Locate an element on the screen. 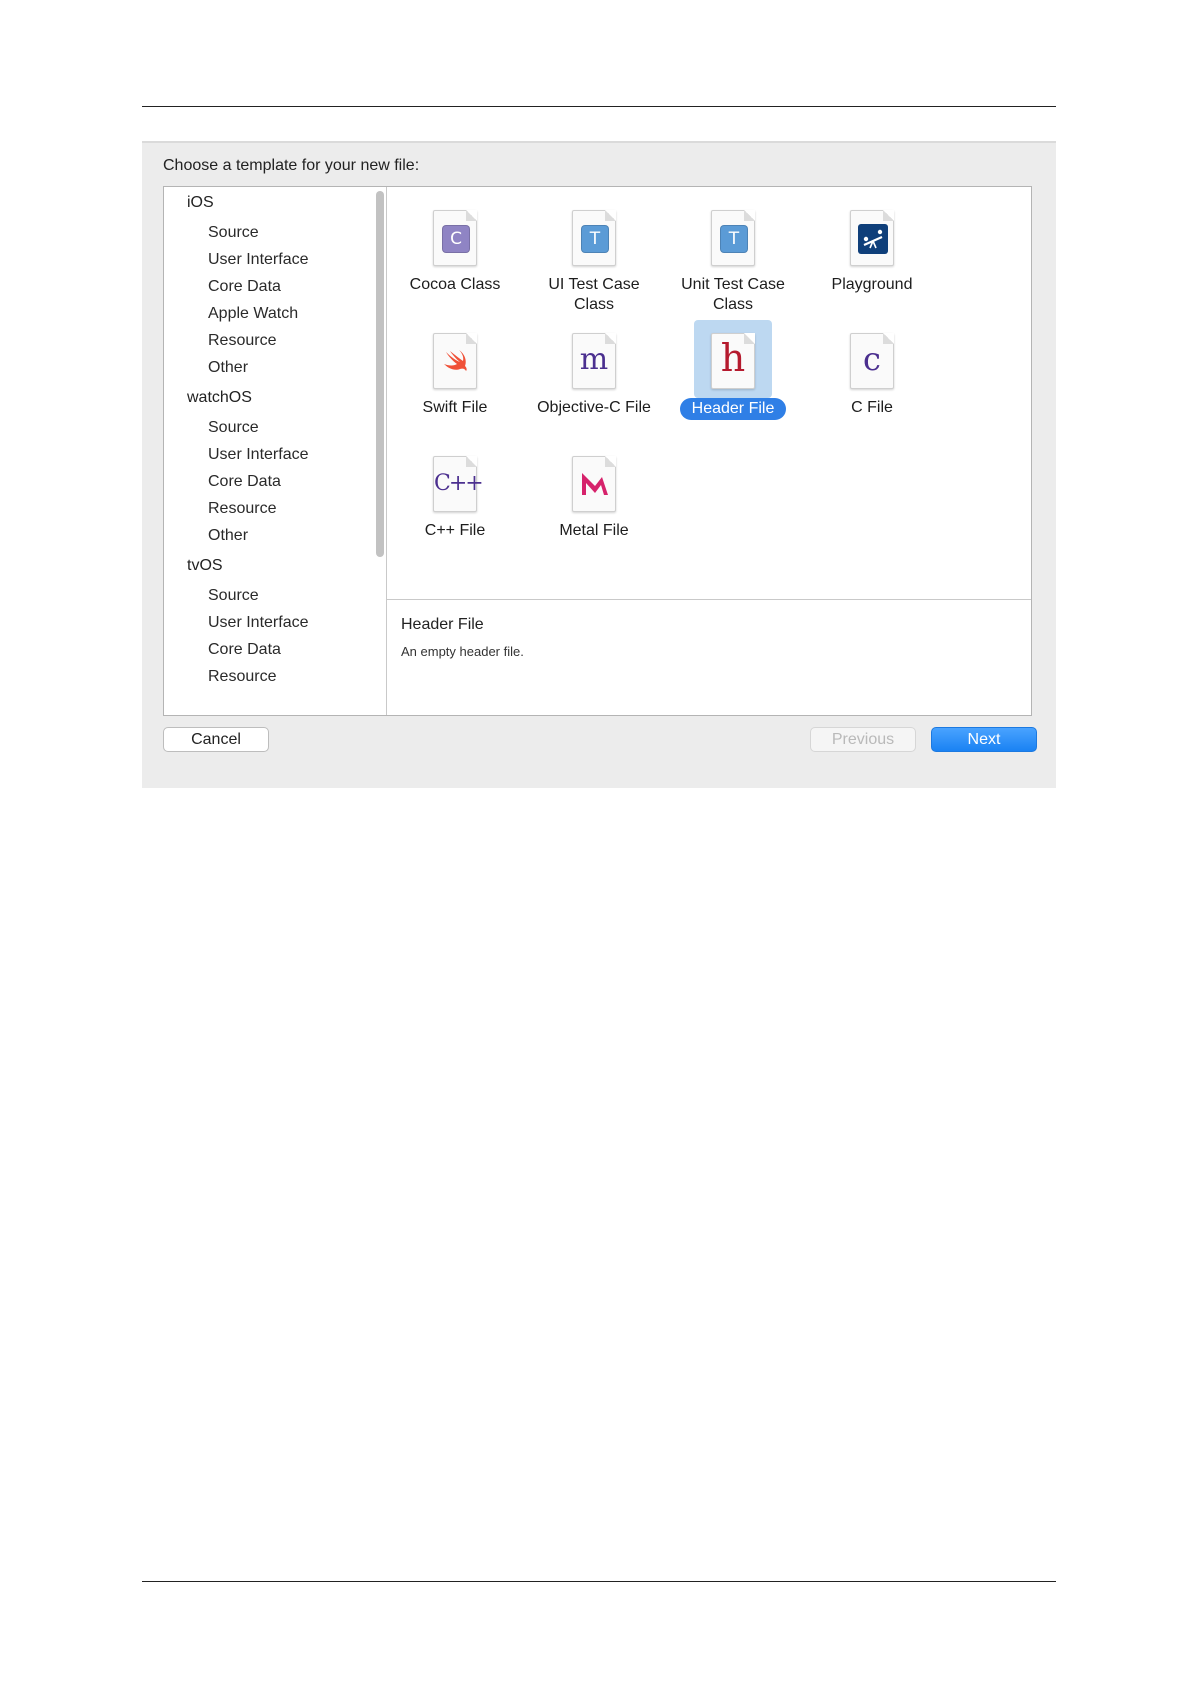 The height and width of the screenshot is (1684, 1191). dialog-prompt: Choose a template for your new file: is located at coordinates (291, 165).